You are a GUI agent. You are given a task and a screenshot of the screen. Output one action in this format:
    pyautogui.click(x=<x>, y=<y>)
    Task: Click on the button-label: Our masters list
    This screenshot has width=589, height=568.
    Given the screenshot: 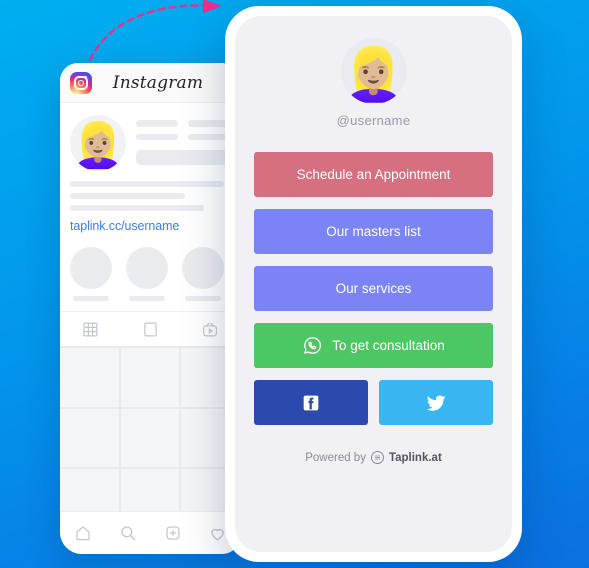 What is the action you would take?
    pyautogui.click(x=373, y=231)
    